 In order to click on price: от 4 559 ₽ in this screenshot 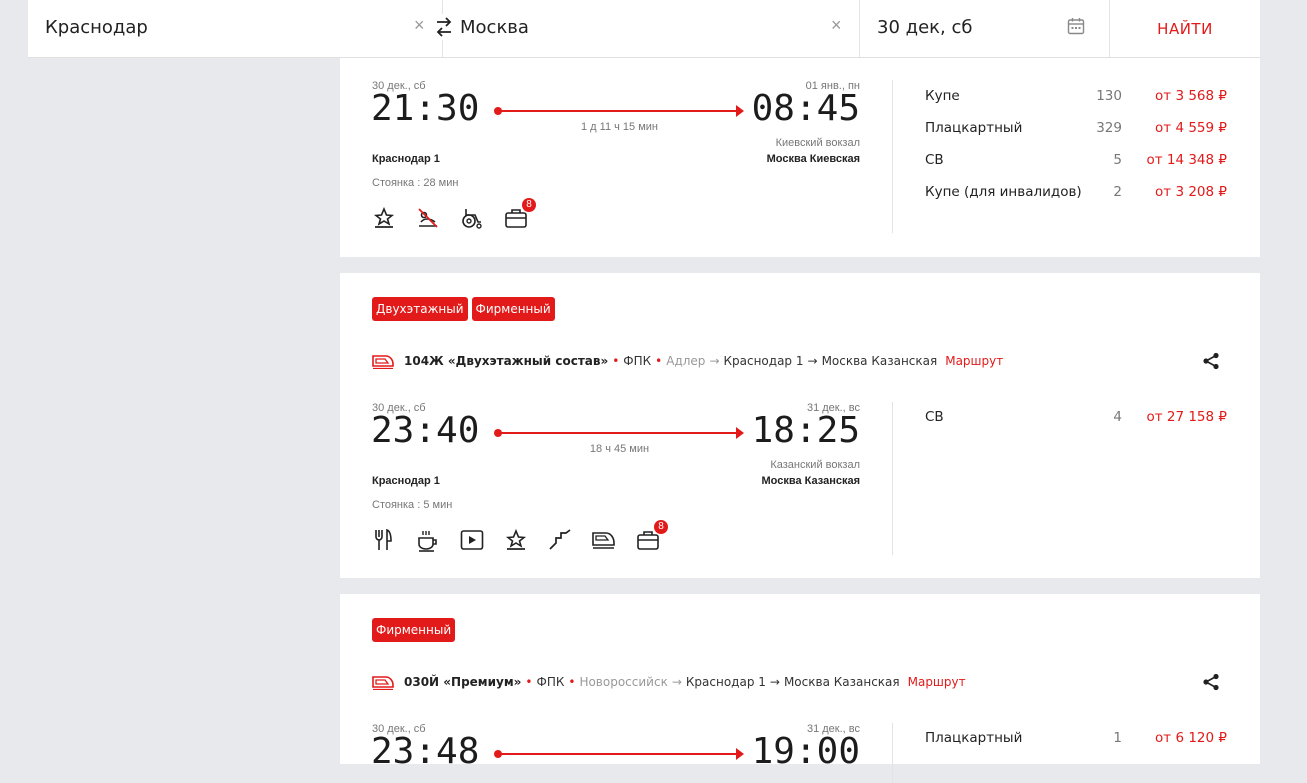, I will do `click(1191, 128)`.